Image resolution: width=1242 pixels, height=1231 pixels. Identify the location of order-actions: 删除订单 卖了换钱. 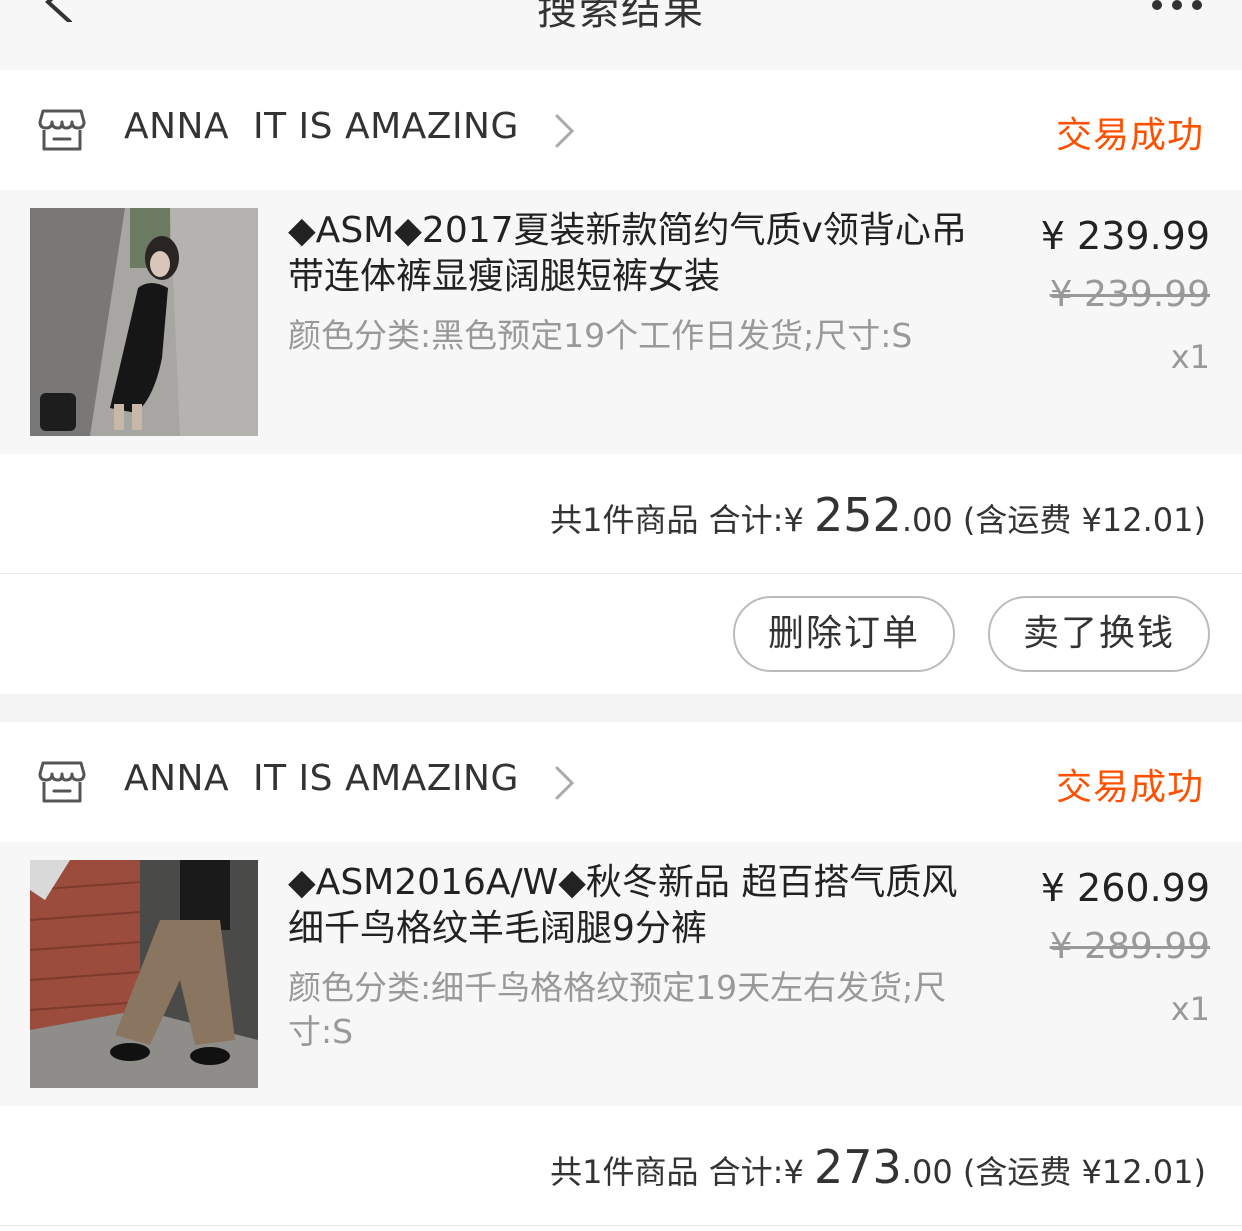
(621, 634).